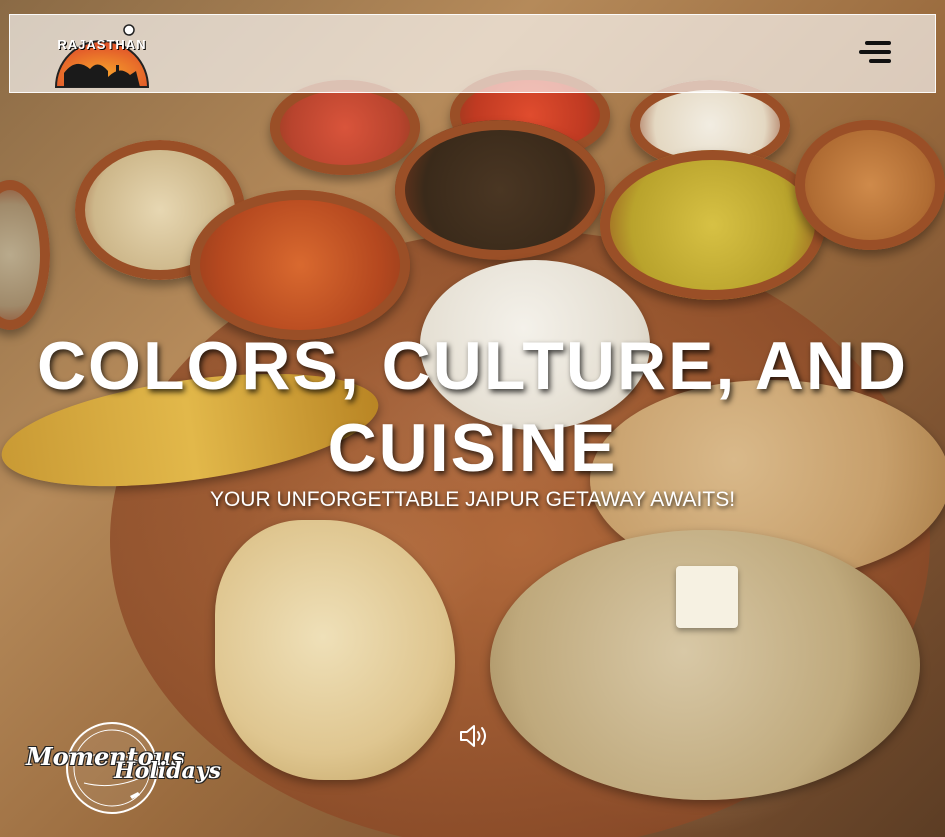 This screenshot has width=945, height=837. I want to click on momentous-holidays-logo: Momentous Holidays, so click(121, 768).